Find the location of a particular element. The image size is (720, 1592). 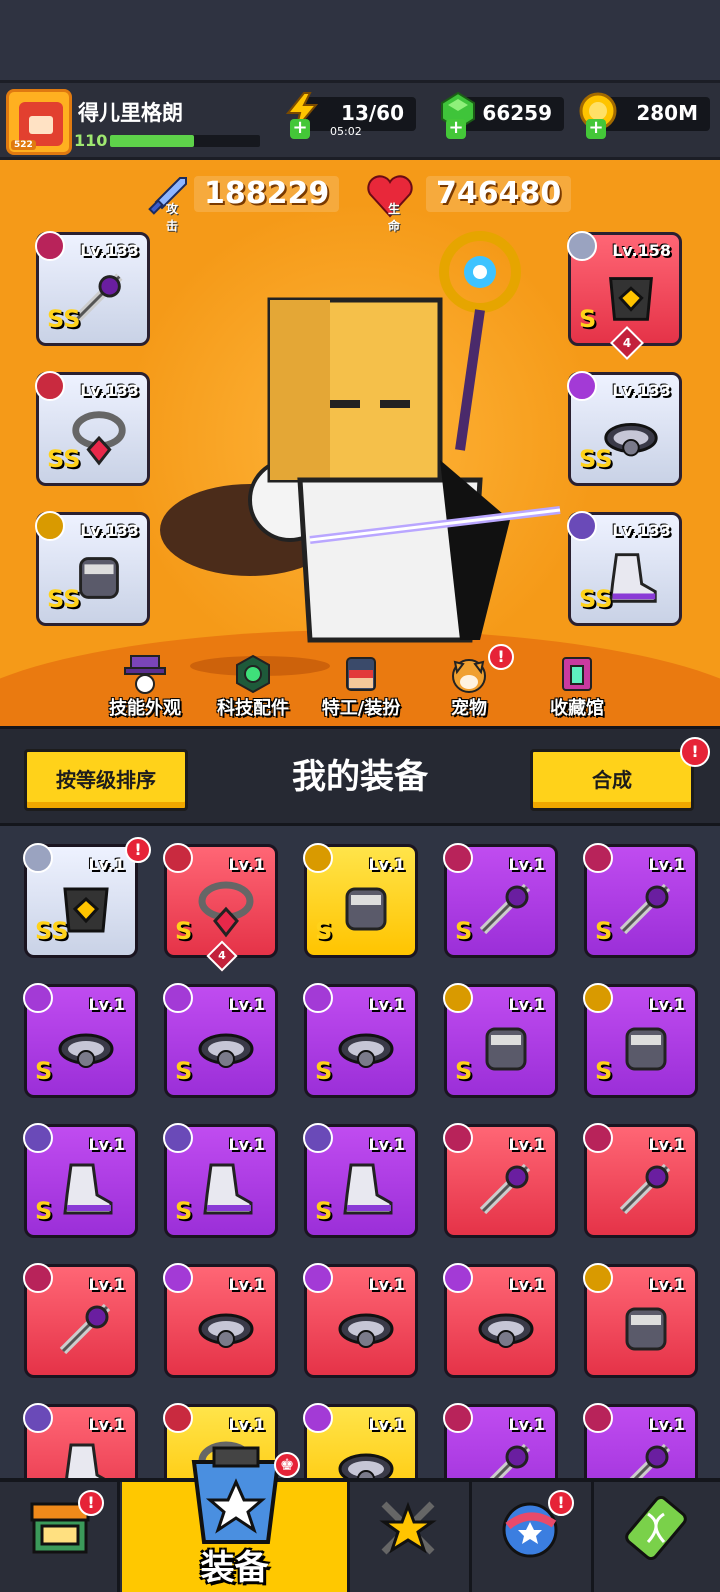

boots-item-icon is located at coordinates (85, 1460).